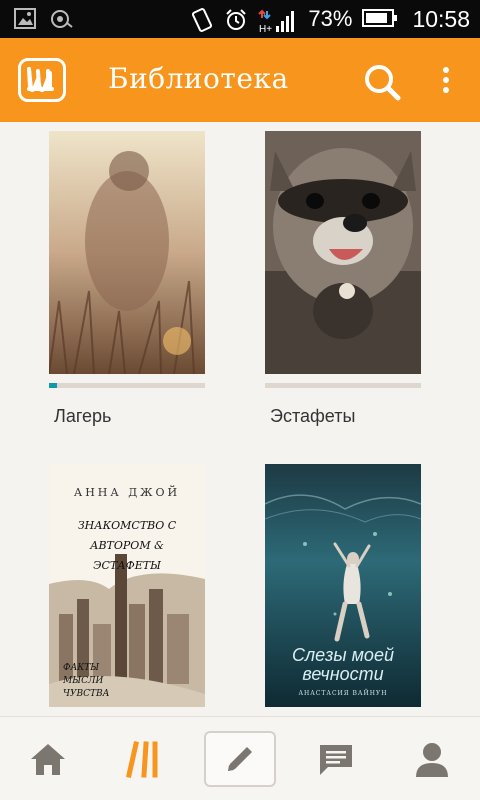  What do you see at coordinates (343, 664) in the screenshot?
I see `cover-title: Слезы моей вечности` at bounding box center [343, 664].